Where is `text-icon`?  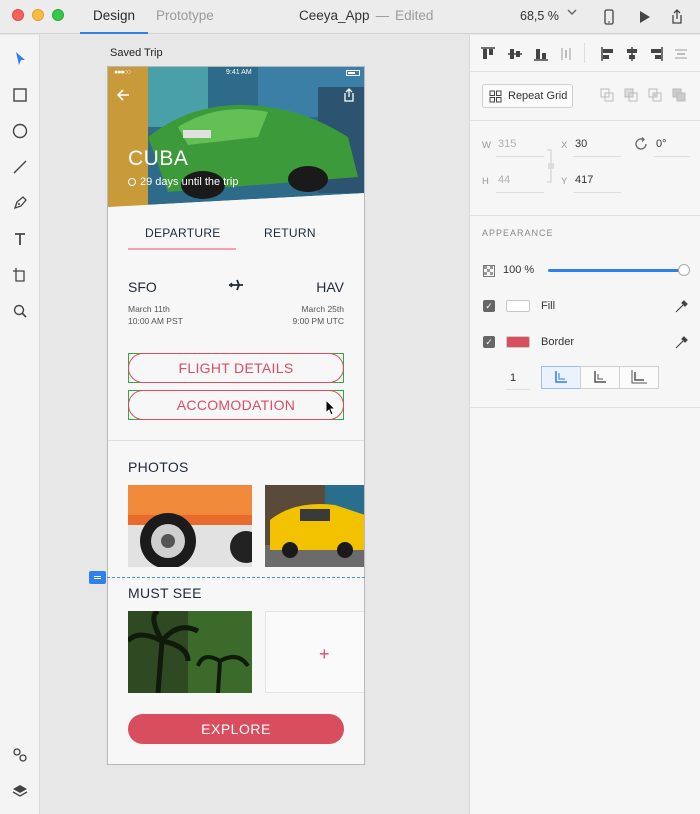 text-icon is located at coordinates (20, 239).